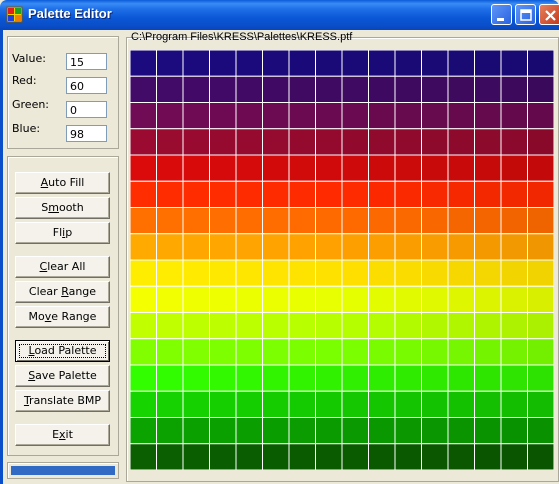 The image size is (559, 484). I want to click on flip-button: Flip, so click(62, 233).